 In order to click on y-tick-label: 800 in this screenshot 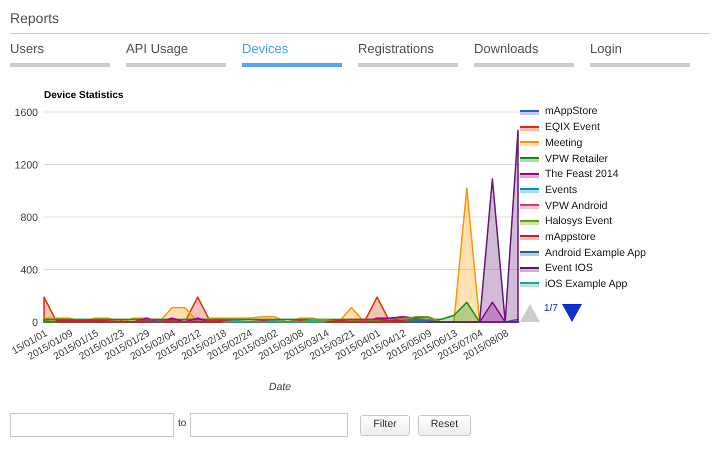, I will do `click(29, 218)`.